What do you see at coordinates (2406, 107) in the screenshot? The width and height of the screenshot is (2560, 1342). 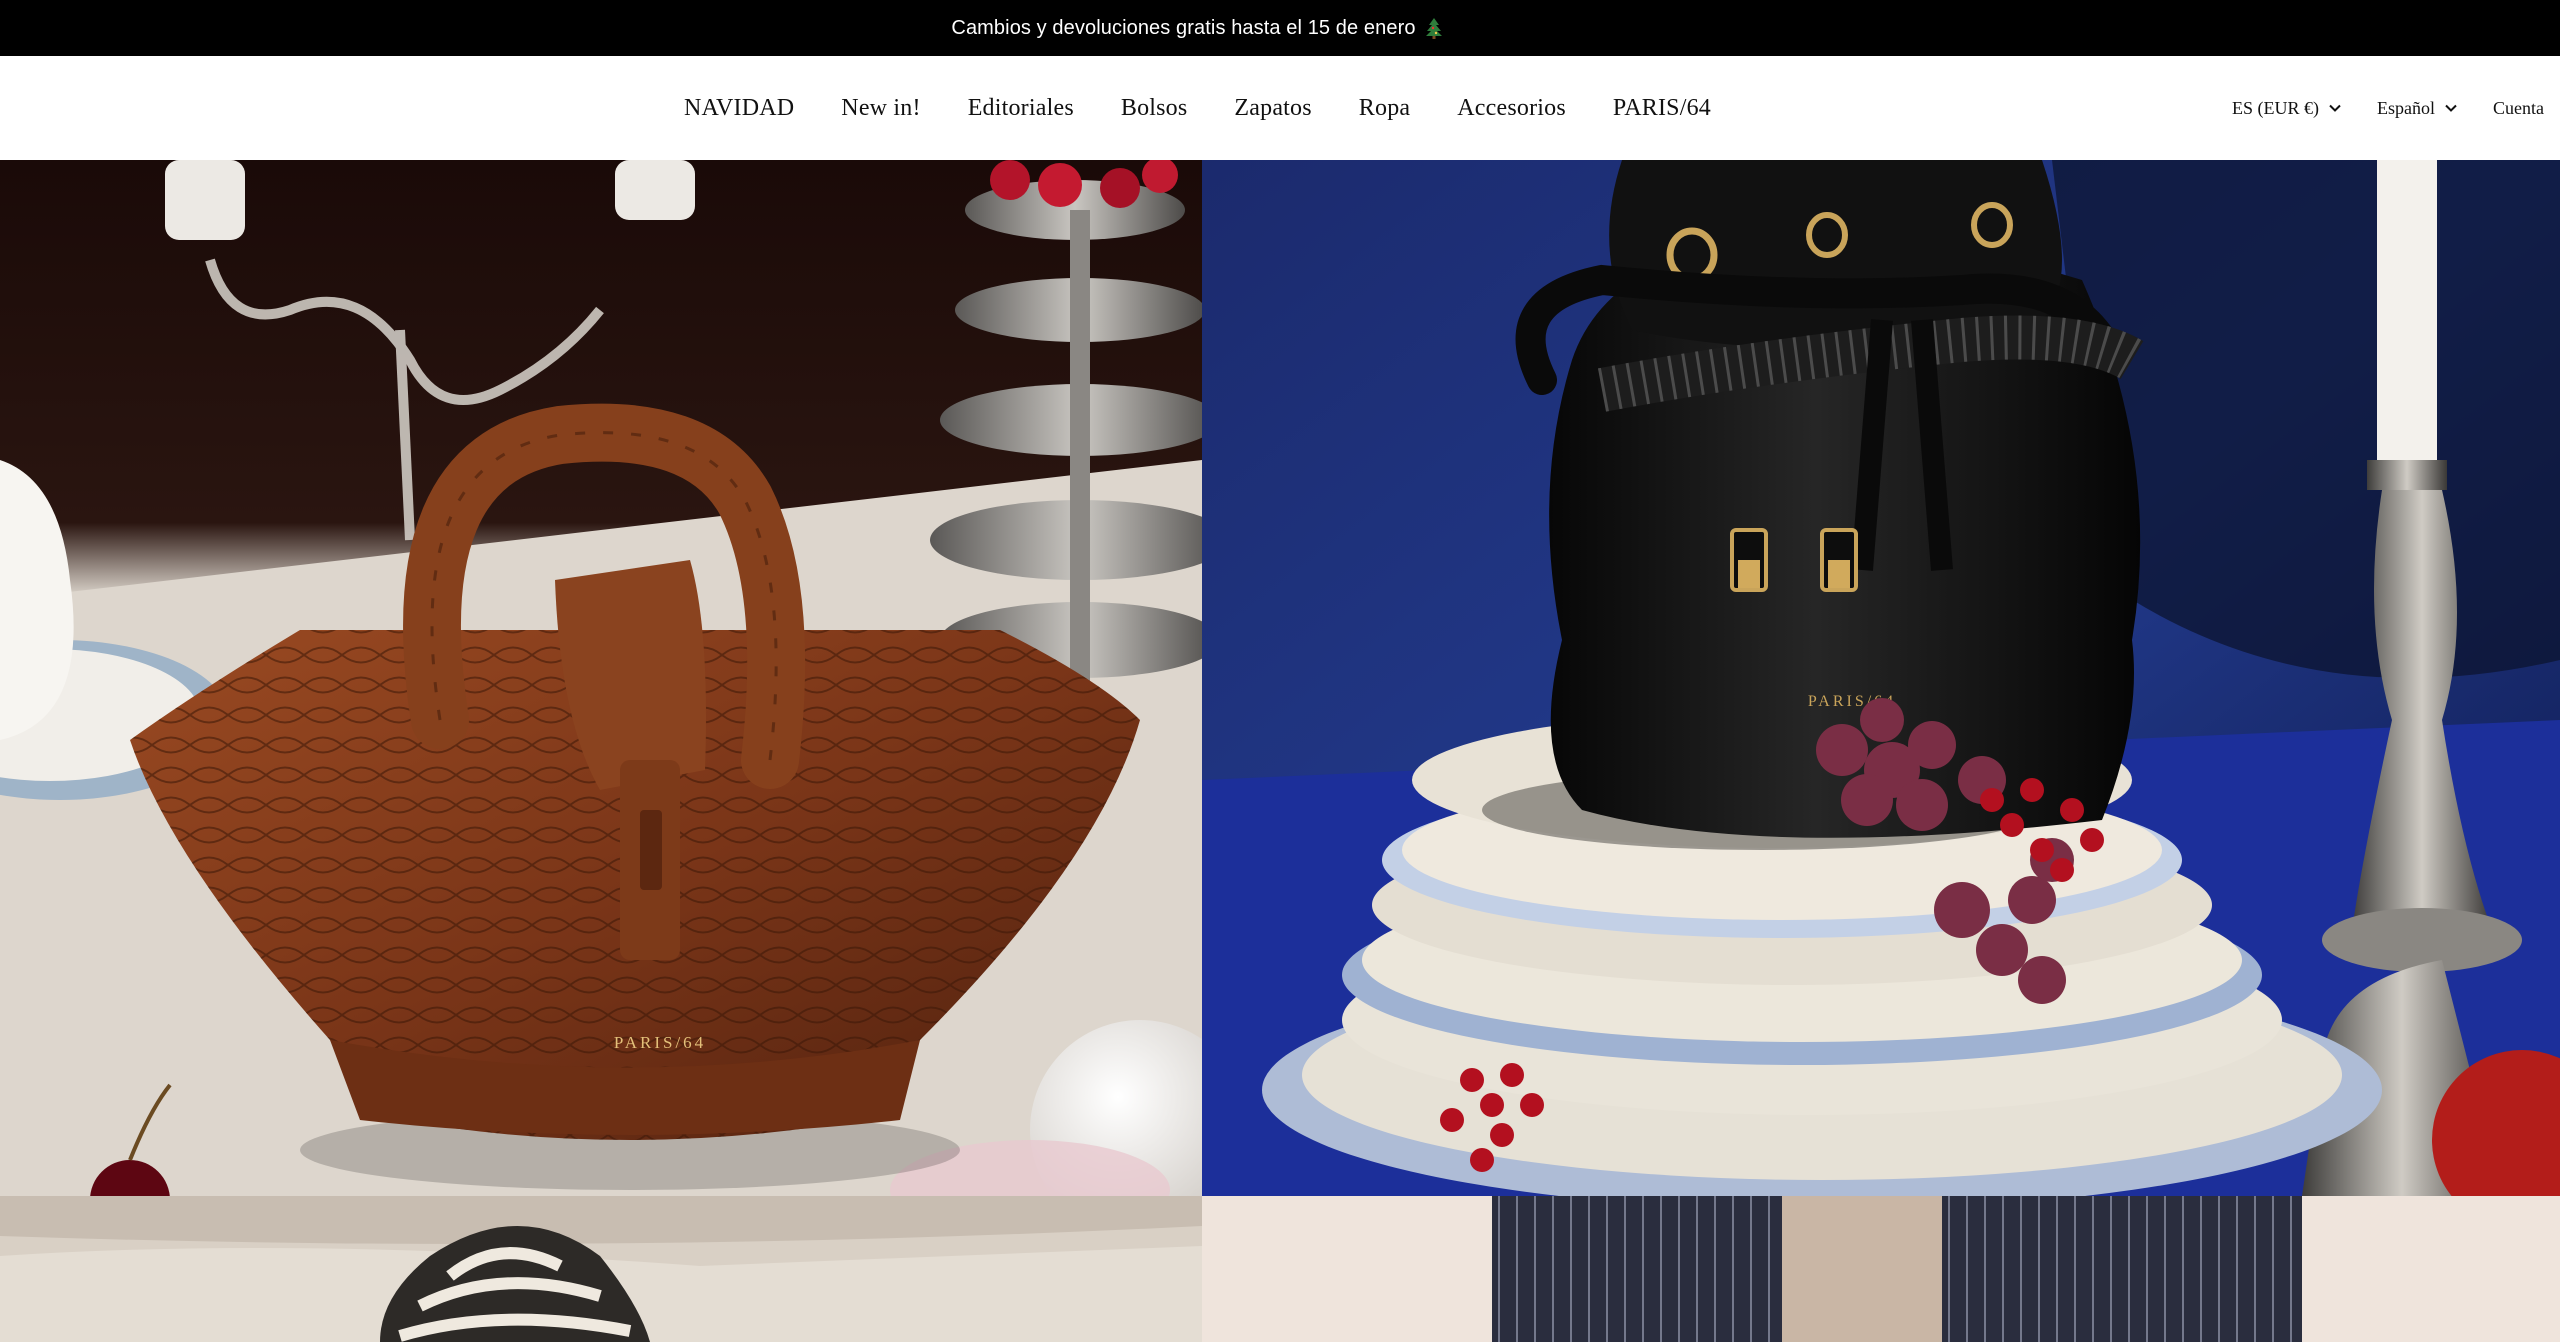 I see `language-label: Español` at bounding box center [2406, 107].